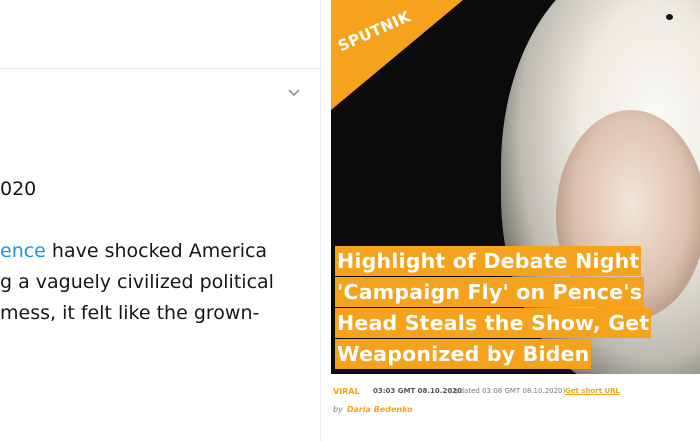  Describe the element at coordinates (338, 409) in the screenshot. I see `byline-prefix: by` at that location.